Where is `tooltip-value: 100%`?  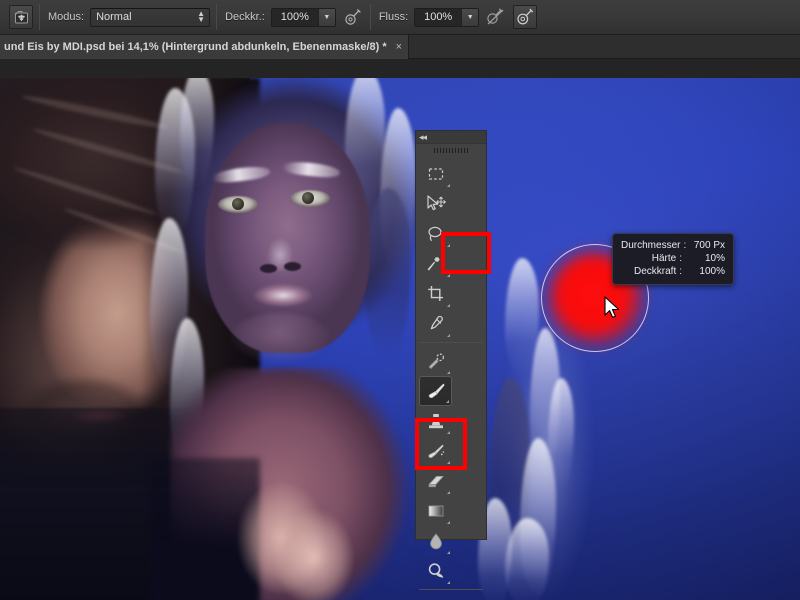
tooltip-value: 100% is located at coordinates (712, 271).